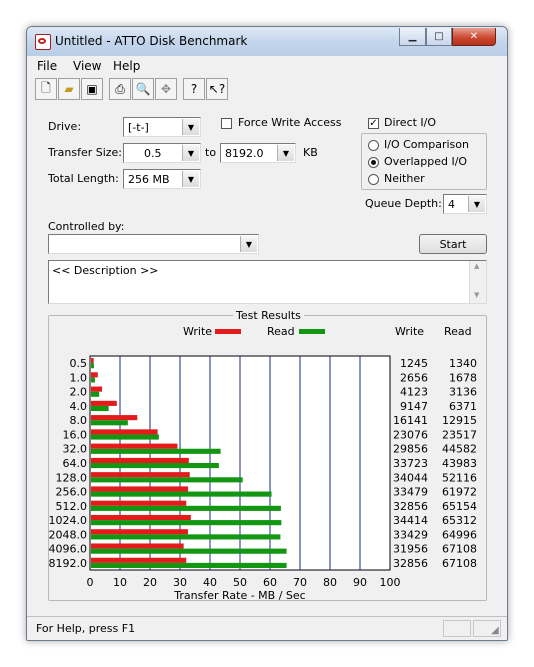 This screenshot has width=534, height=667. I want to click on x-tick-label: 90, so click(360, 582).